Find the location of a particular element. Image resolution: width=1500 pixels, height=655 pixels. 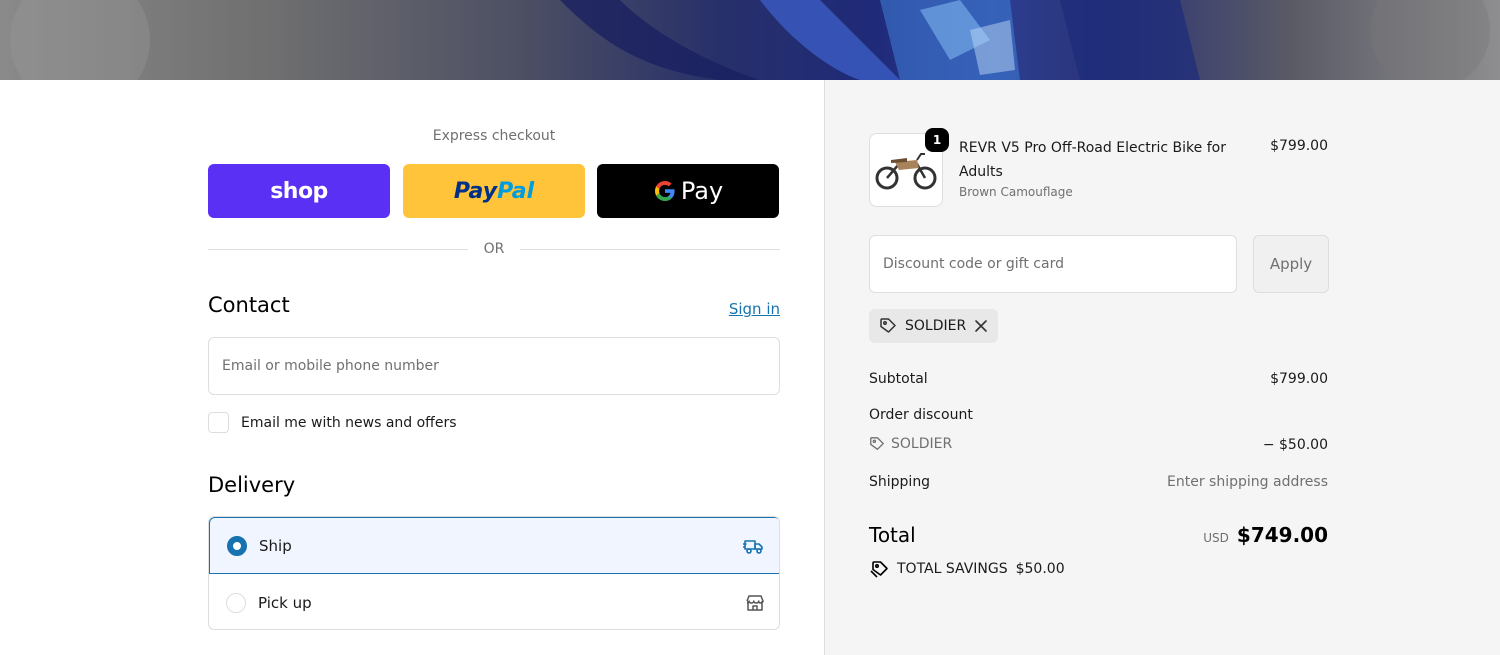

express-checkout-title: Express checkout is located at coordinates (494, 136).